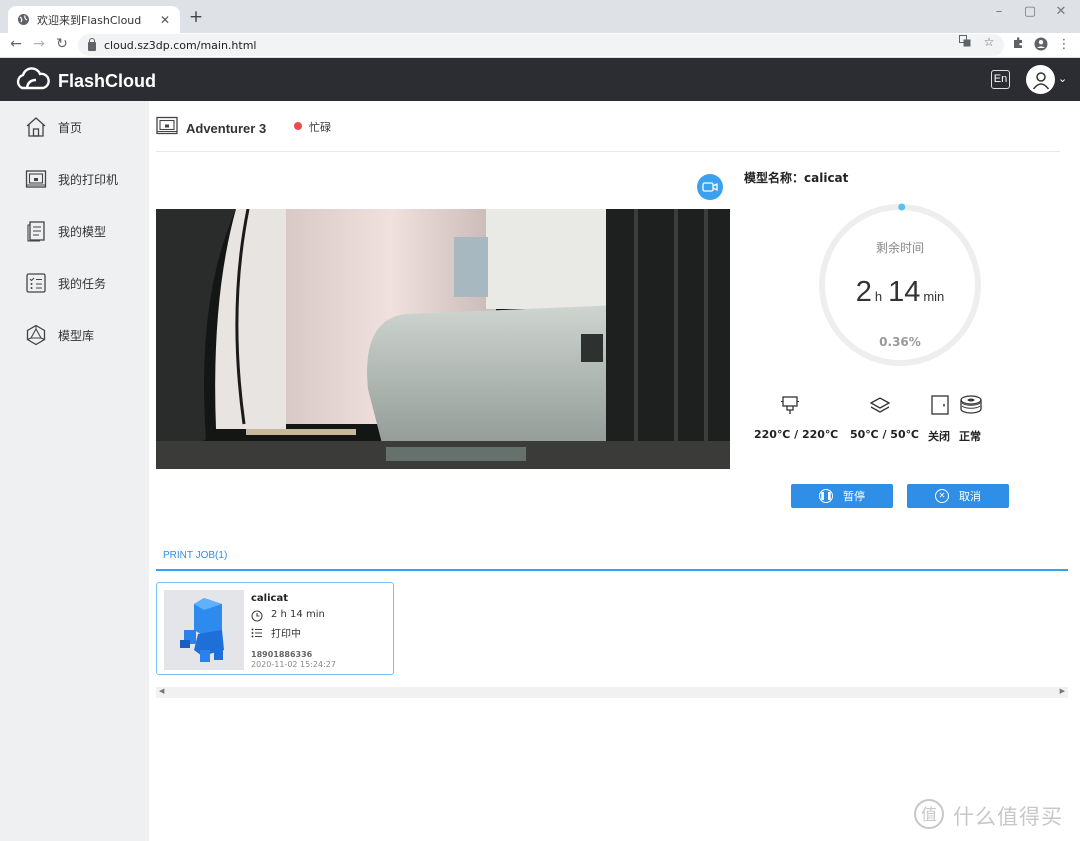 This screenshot has height=841, width=1080. What do you see at coordinates (940, 405) in the screenshot?
I see `door-icon` at bounding box center [940, 405].